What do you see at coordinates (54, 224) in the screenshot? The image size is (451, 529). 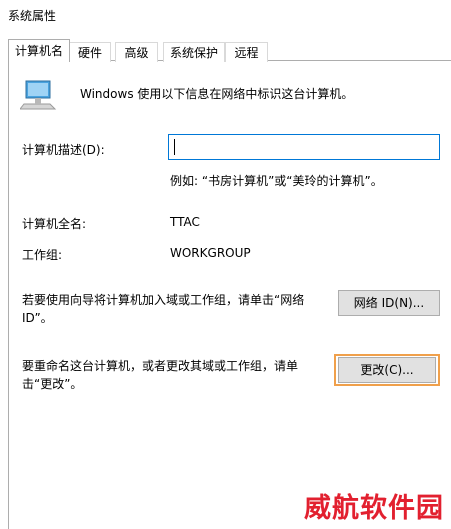 I see `full-name-label: 计算机全名:` at bounding box center [54, 224].